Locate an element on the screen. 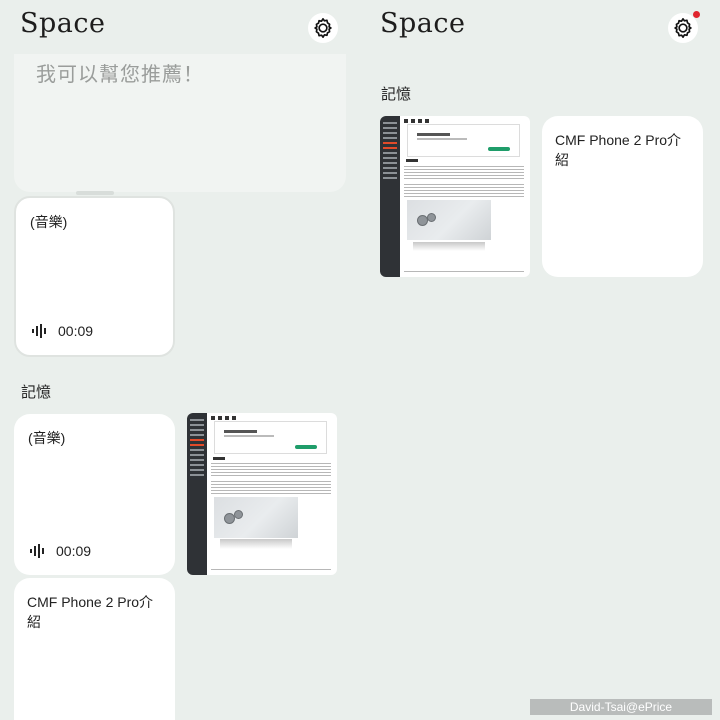 This screenshot has height=720, width=720. memory-audio-card-title: (音樂) is located at coordinates (47, 438).